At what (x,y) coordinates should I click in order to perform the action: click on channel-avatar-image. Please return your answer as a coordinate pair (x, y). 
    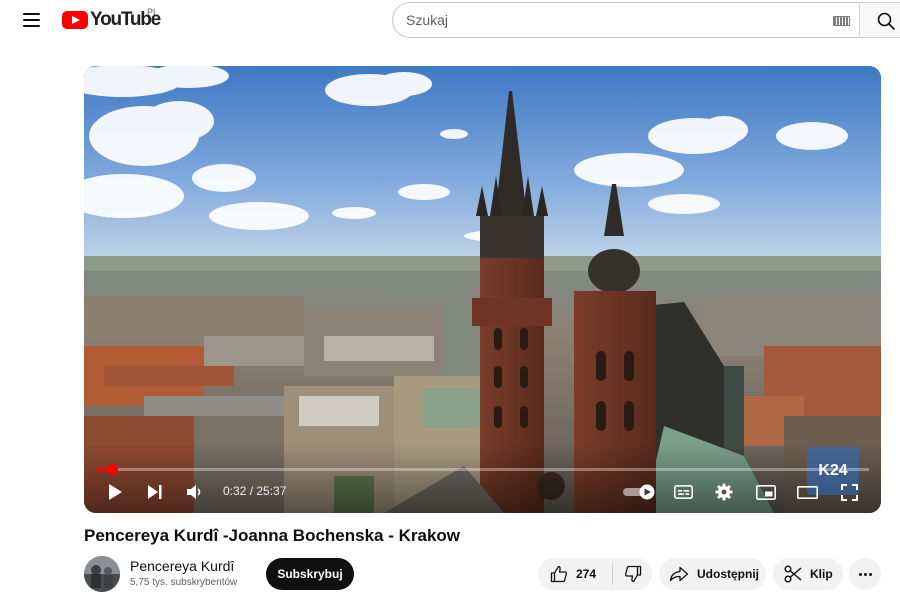
    Looking at the image, I should click on (102, 574).